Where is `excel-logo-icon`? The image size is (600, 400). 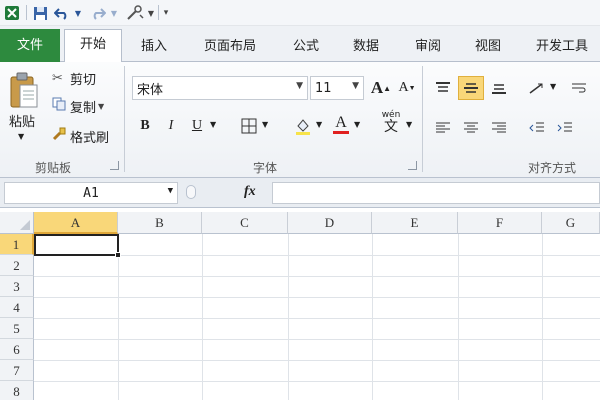
excel-logo-icon is located at coordinates (12, 13).